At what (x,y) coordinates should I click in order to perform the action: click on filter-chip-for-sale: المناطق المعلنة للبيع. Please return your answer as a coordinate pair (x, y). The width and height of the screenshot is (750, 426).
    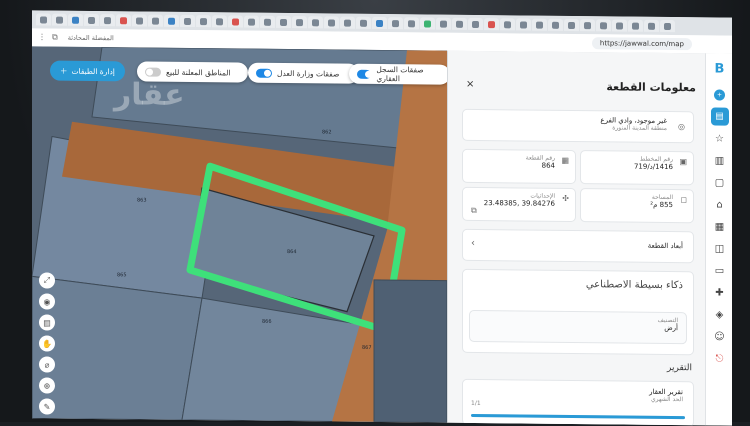
    Looking at the image, I should click on (192, 72).